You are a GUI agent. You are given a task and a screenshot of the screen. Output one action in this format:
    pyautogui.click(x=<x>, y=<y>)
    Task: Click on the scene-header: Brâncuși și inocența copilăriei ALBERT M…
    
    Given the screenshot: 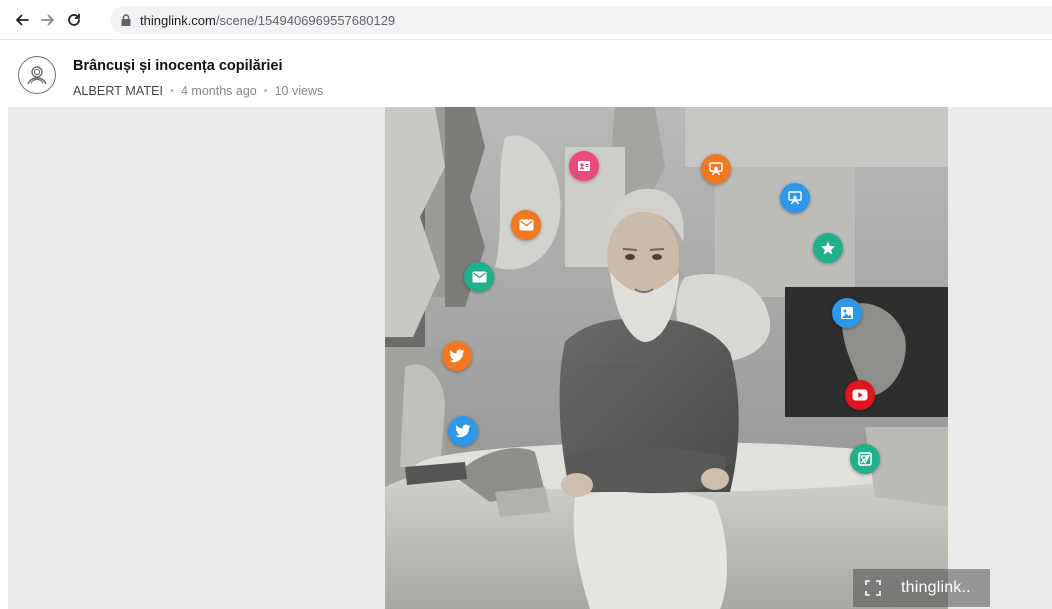 What is the action you would take?
    pyautogui.click(x=526, y=73)
    